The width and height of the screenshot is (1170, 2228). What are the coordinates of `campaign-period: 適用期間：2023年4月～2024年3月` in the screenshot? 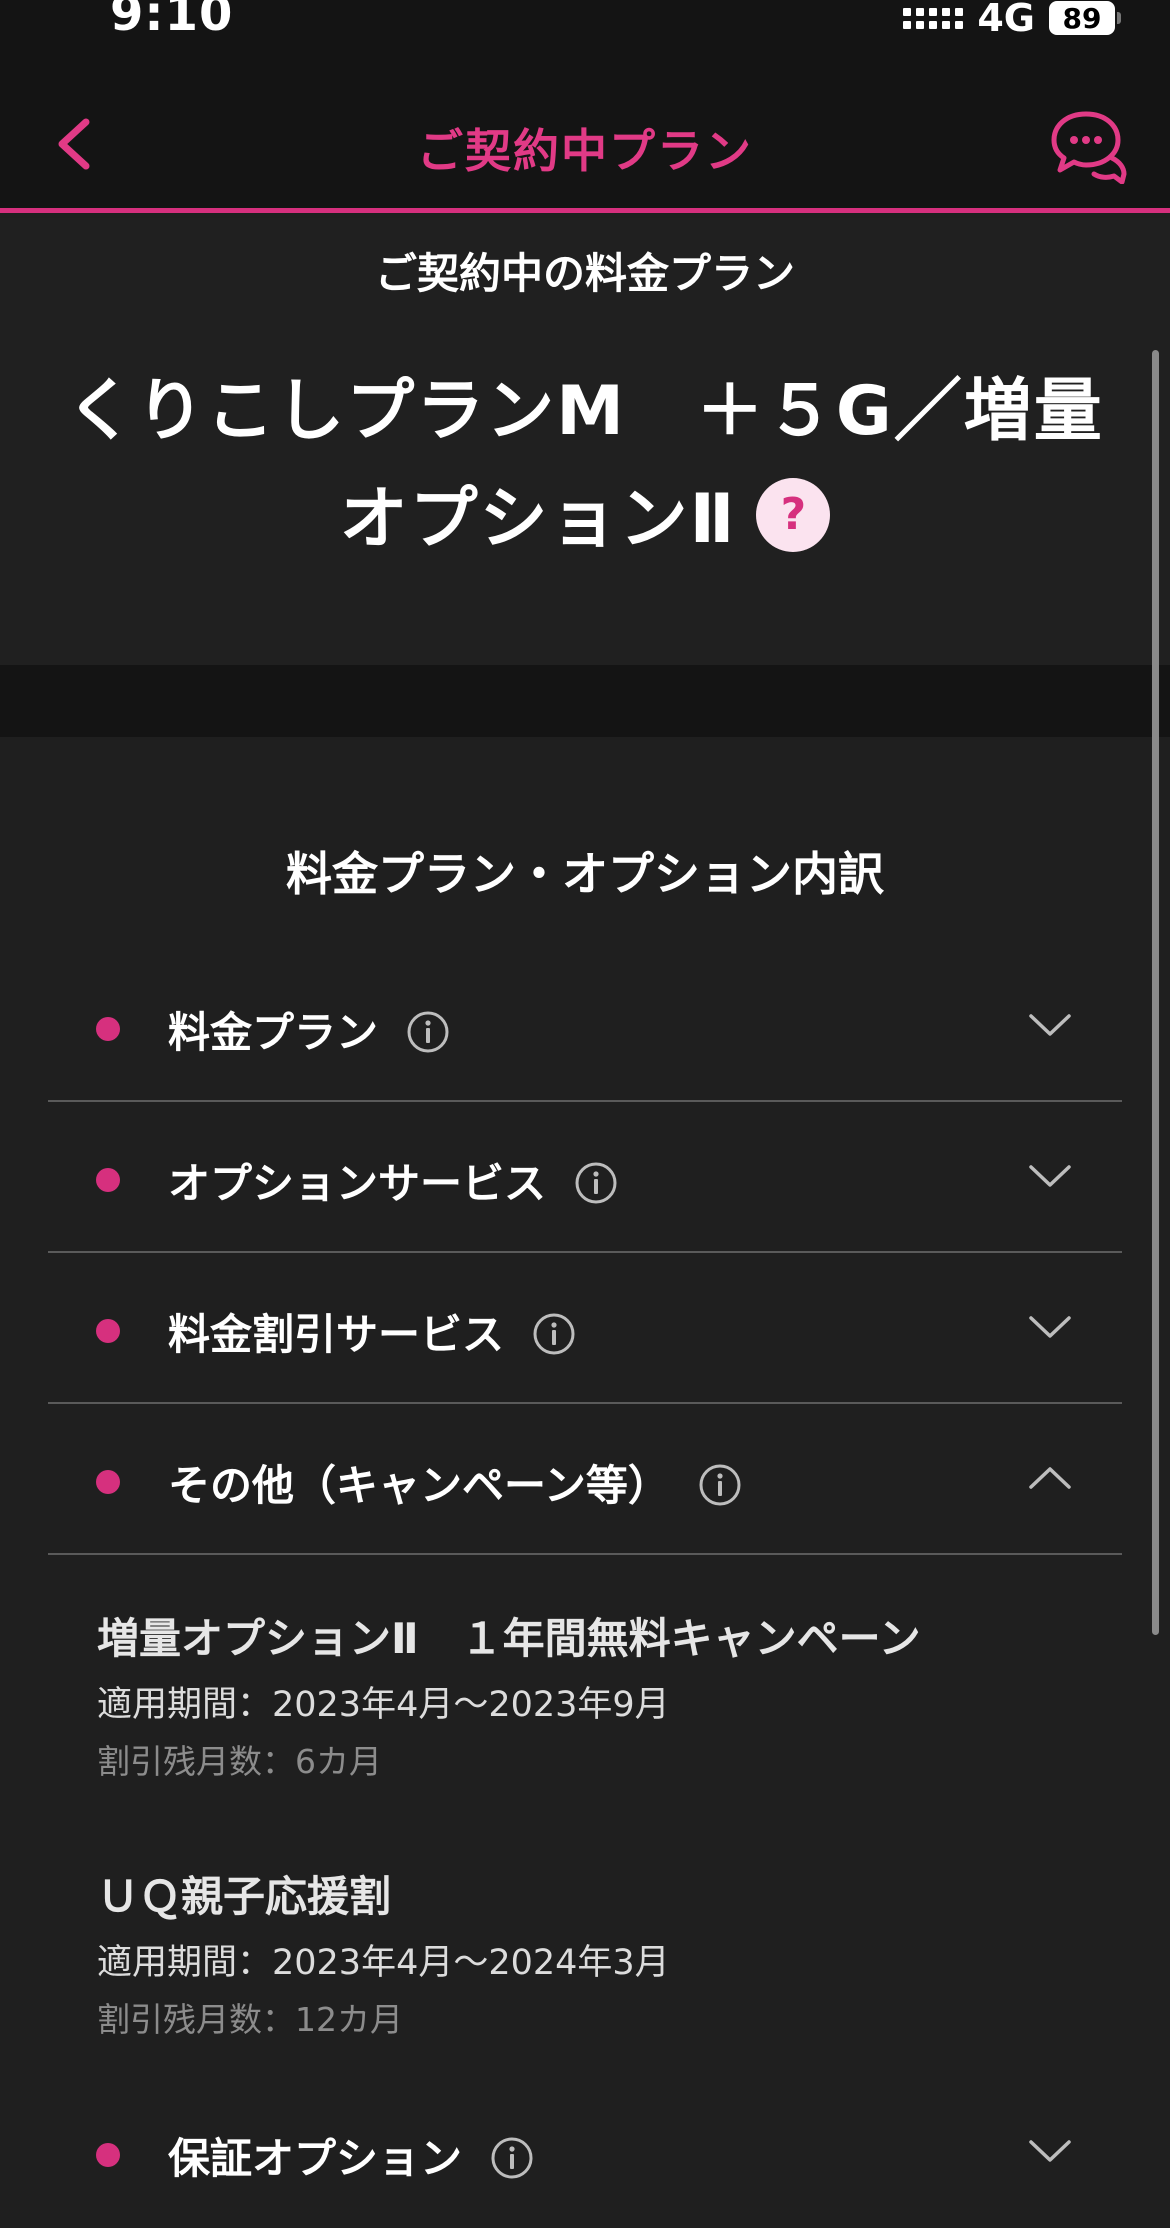 It's located at (383, 1963).